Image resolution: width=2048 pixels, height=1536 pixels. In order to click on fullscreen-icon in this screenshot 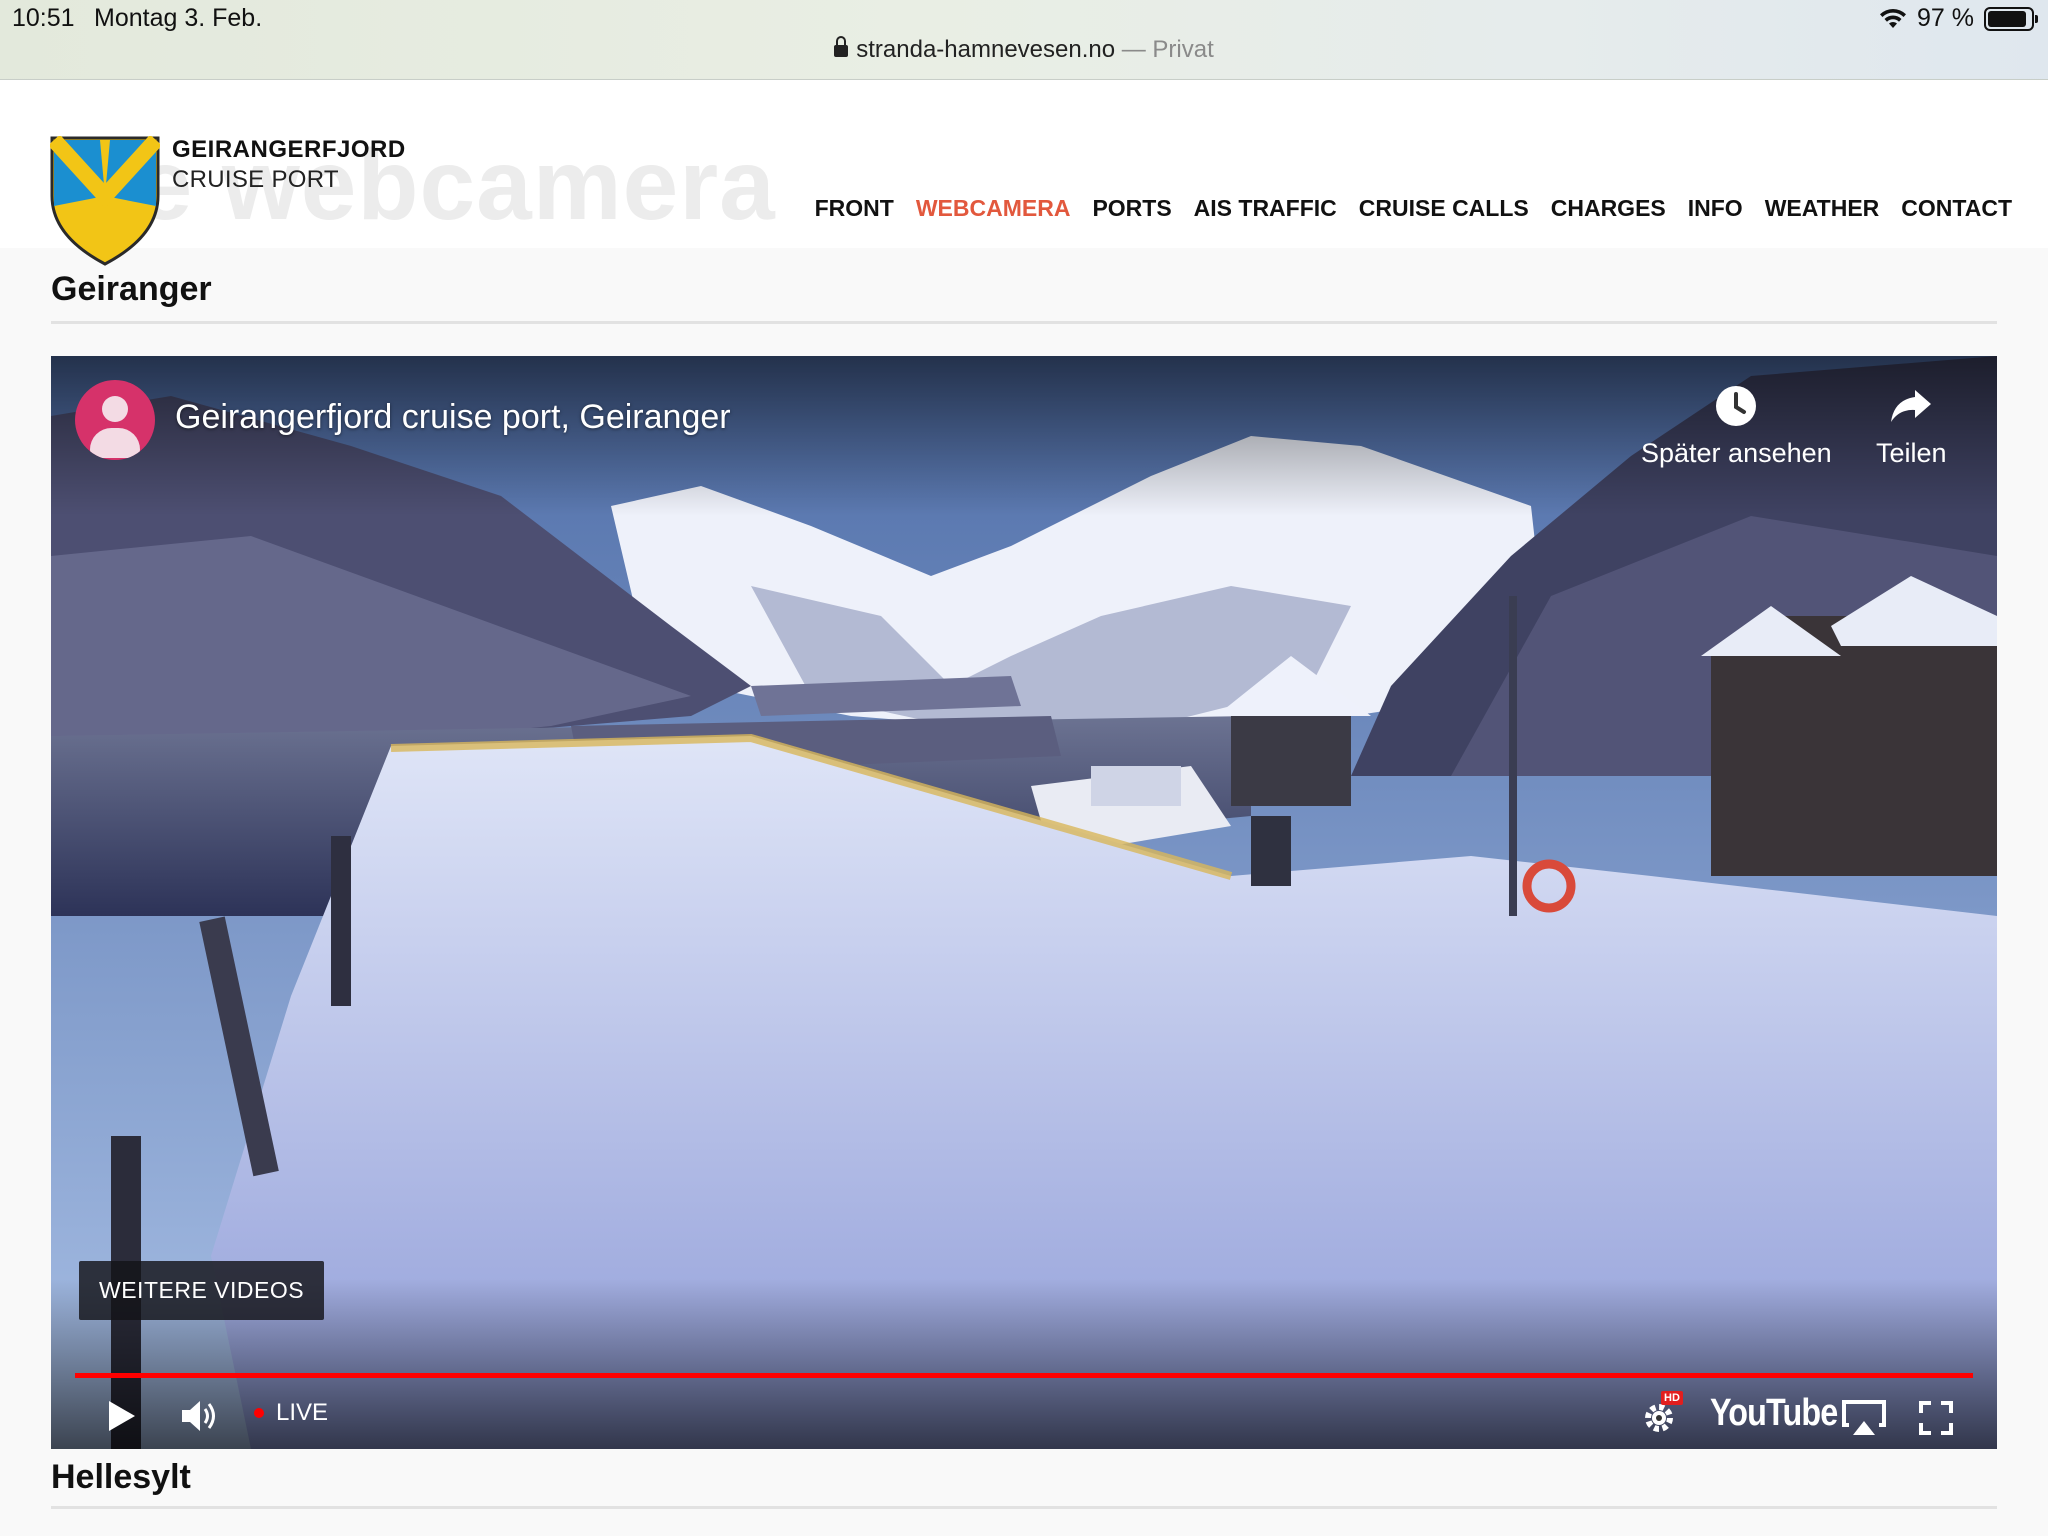, I will do `click(1936, 1418)`.